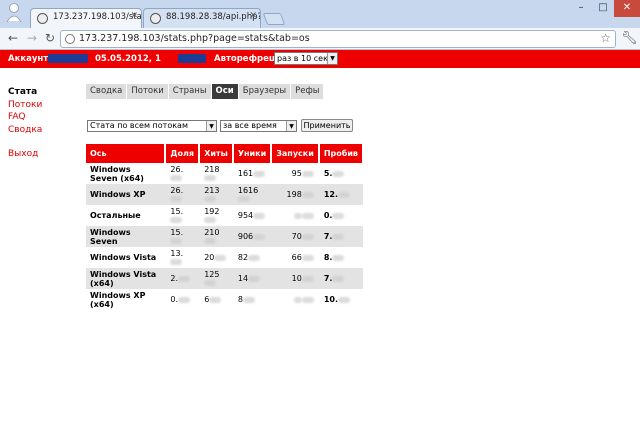 The height and width of the screenshot is (429, 640). What do you see at coordinates (86, 18) in the screenshot?
I see `browser-tab-stats: 173.237.198.103/stats.php?p ✕` at bounding box center [86, 18].